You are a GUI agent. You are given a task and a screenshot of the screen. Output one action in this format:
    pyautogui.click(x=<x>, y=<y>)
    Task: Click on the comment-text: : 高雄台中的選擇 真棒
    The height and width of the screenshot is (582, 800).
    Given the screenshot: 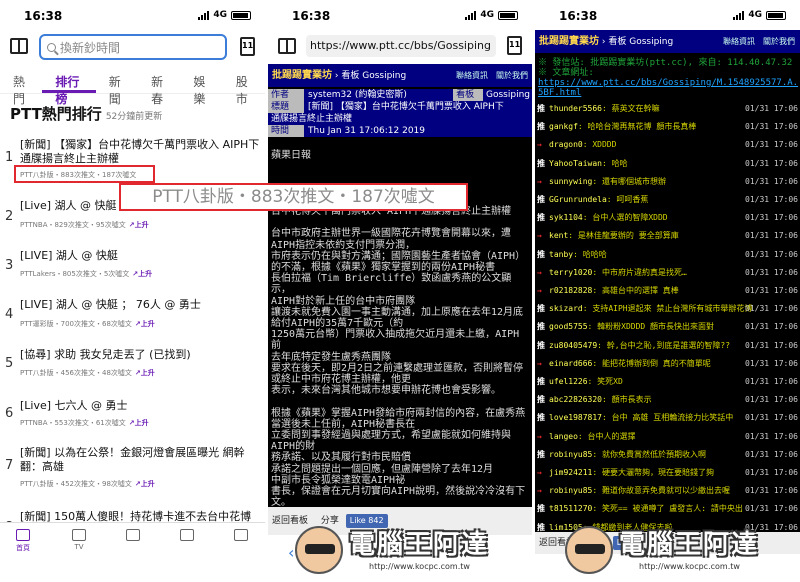 What is the action you would take?
    pyautogui.click(x=635, y=290)
    